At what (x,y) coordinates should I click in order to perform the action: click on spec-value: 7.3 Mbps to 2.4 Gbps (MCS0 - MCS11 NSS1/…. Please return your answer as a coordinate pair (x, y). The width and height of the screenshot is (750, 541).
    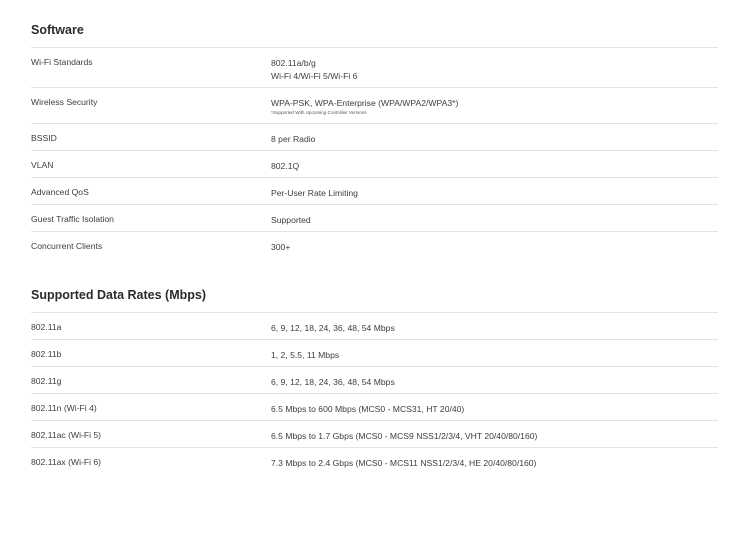
    Looking at the image, I should click on (404, 463).